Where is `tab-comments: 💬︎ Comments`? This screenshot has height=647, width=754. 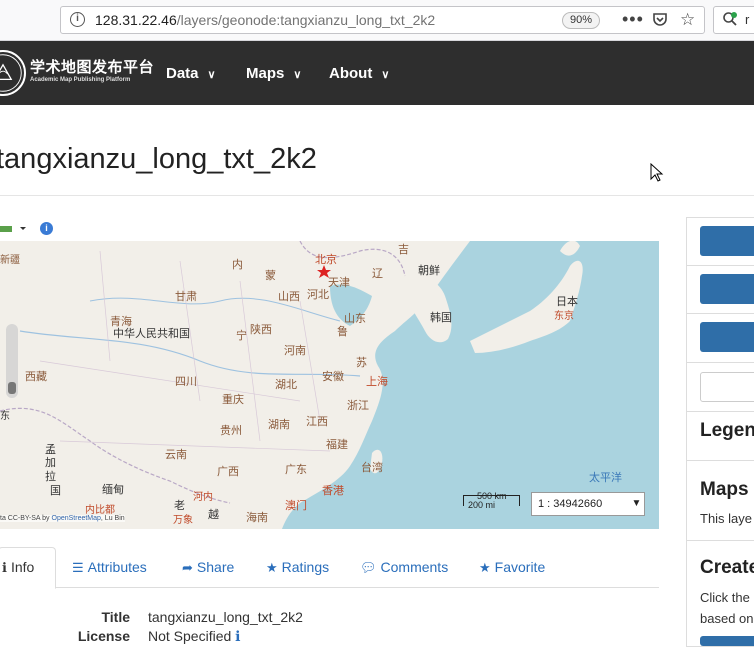 tab-comments: 💬︎ Comments is located at coordinates (404, 567).